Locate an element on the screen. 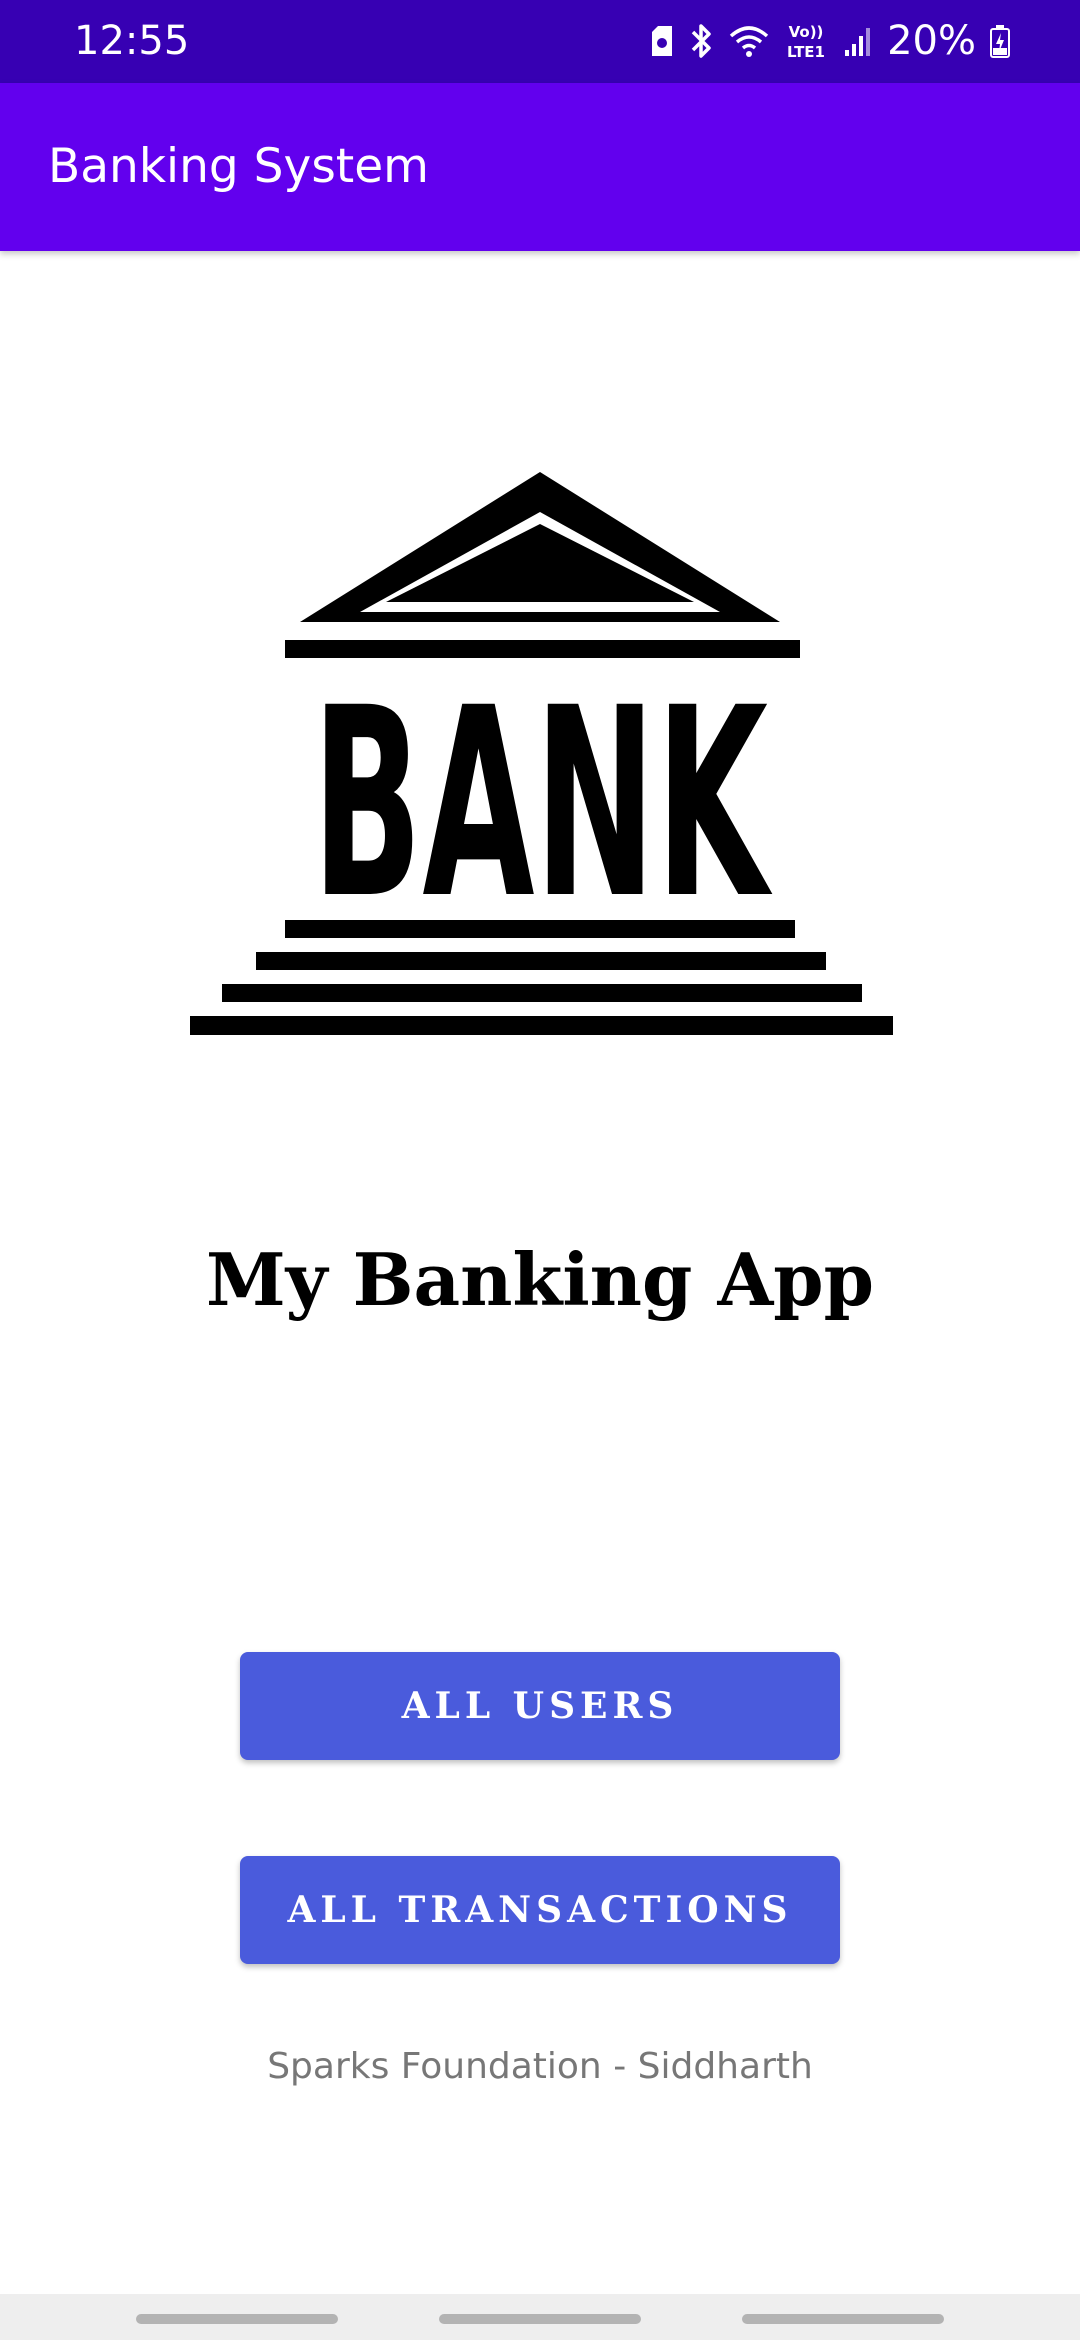 This screenshot has height=2340, width=1080. nav-back-button is located at coordinates (843, 2319).